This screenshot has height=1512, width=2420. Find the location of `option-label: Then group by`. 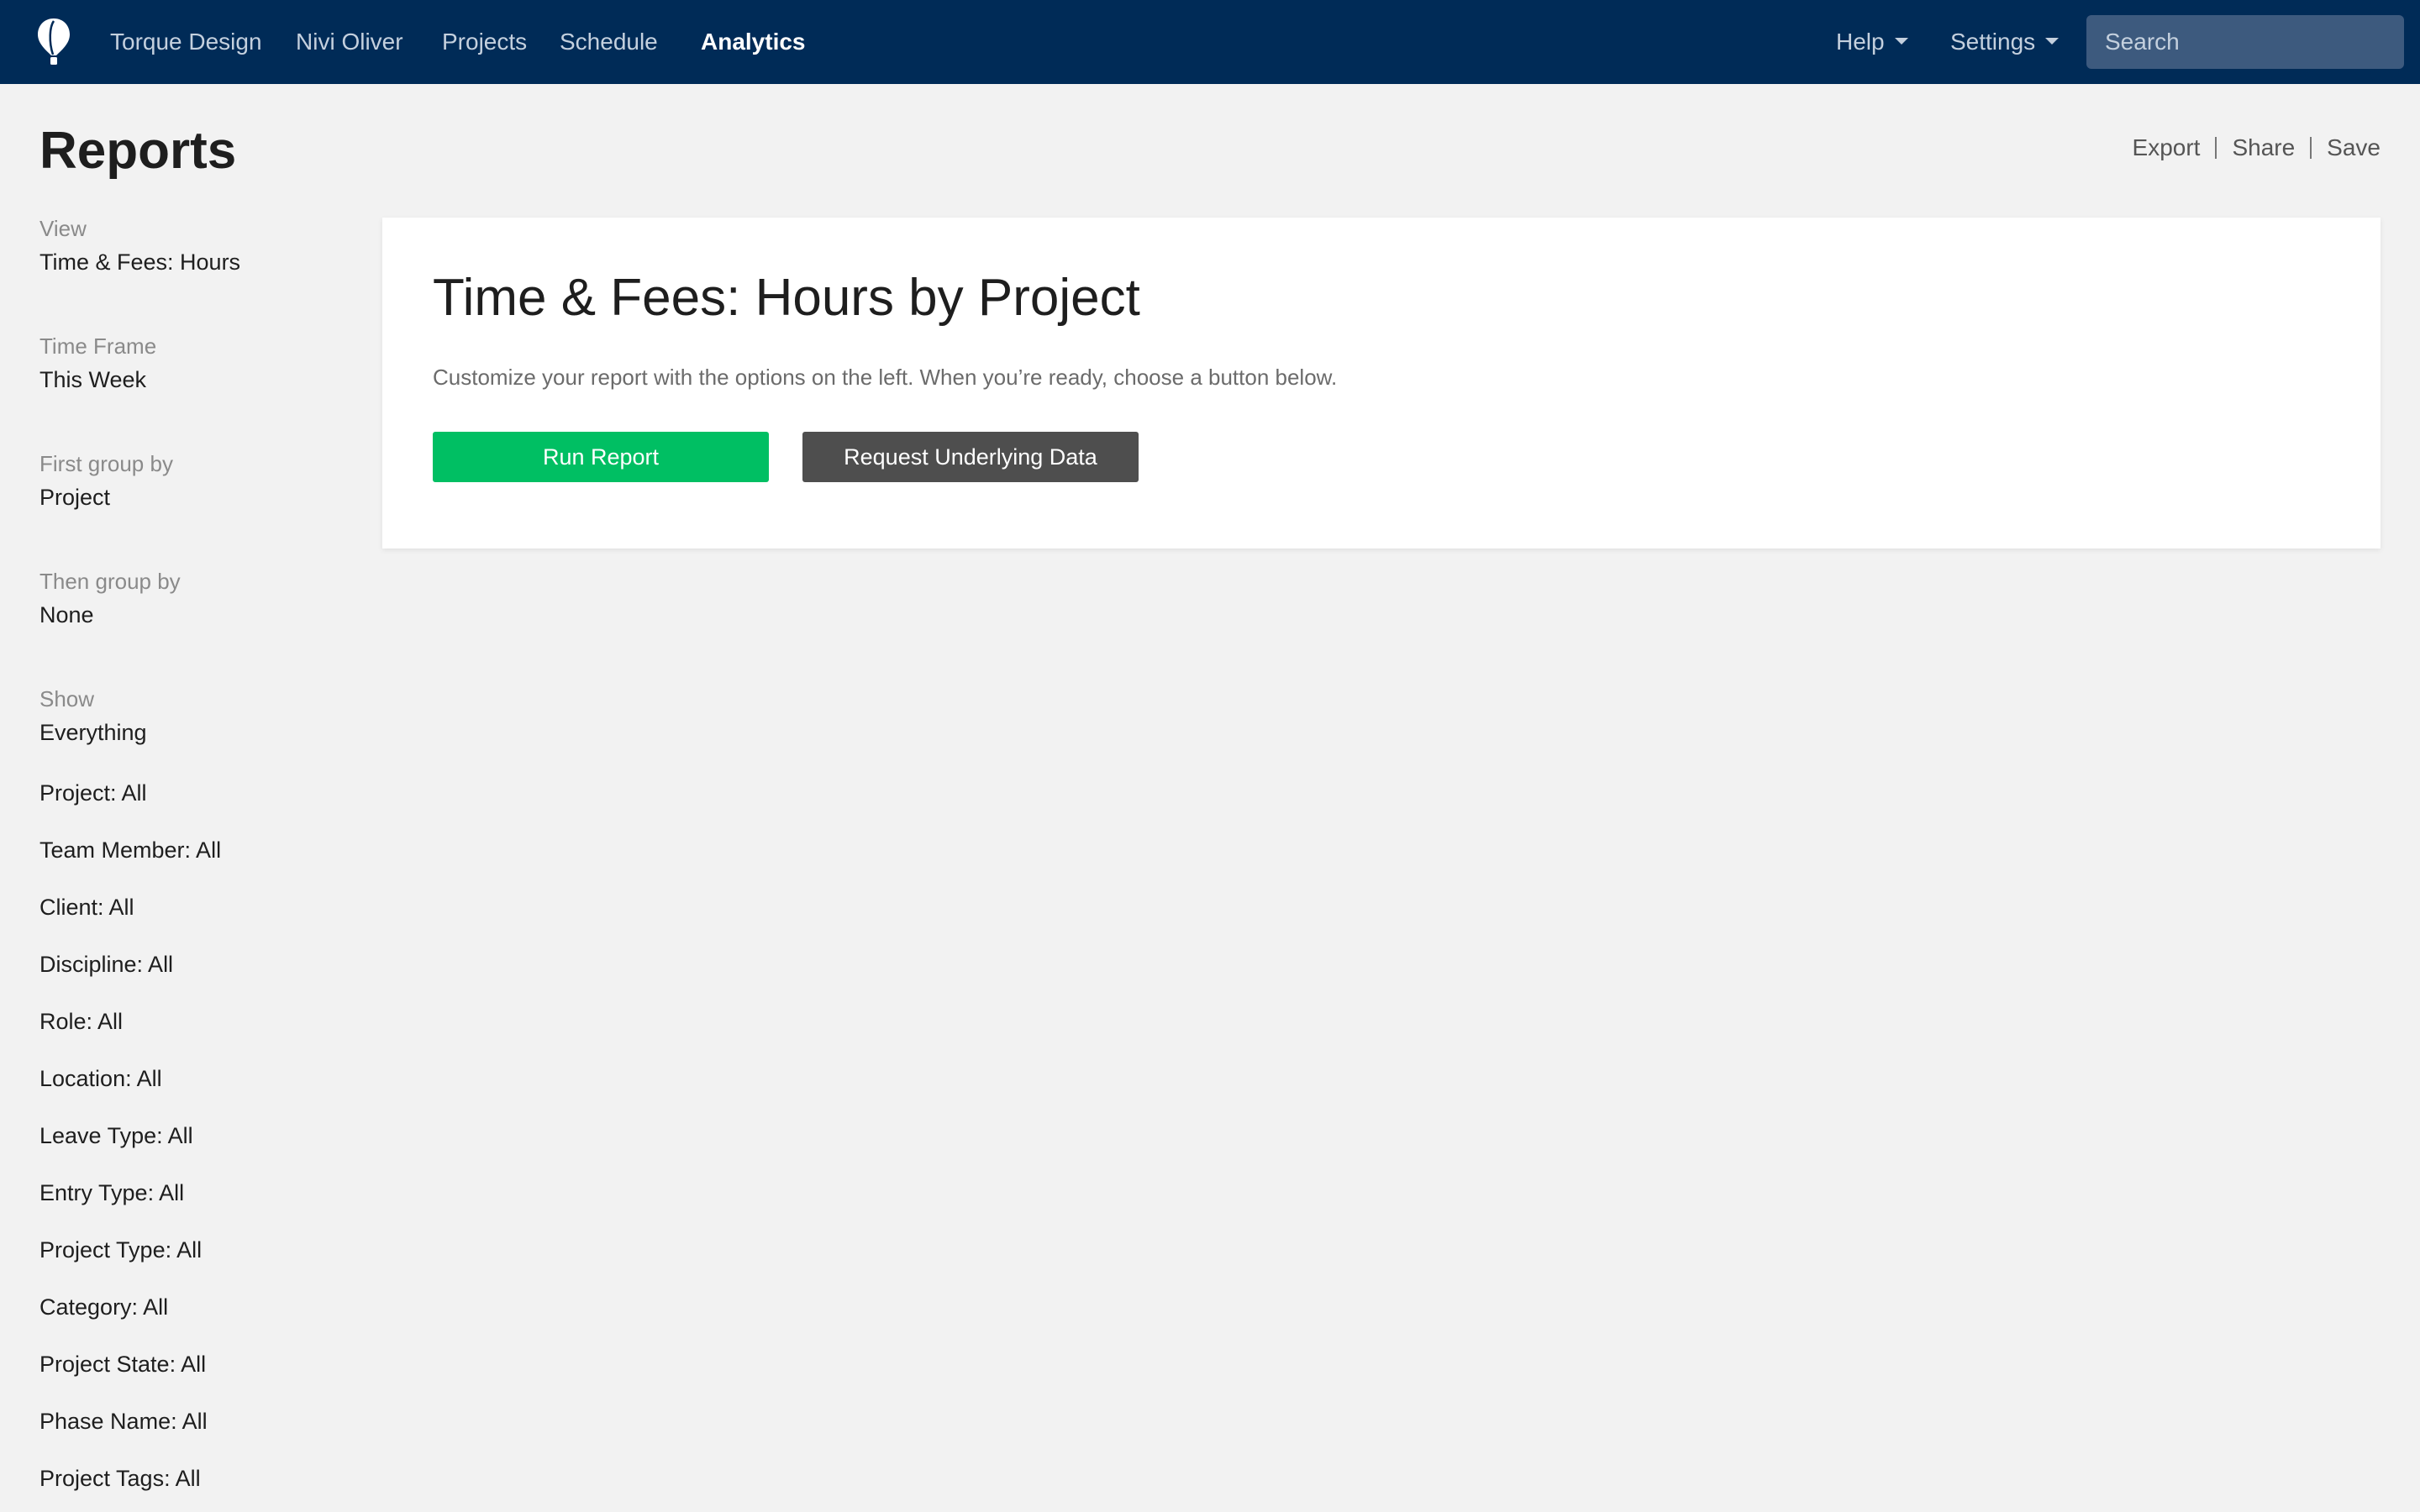

option-label: Then group by is located at coordinates (110, 581).